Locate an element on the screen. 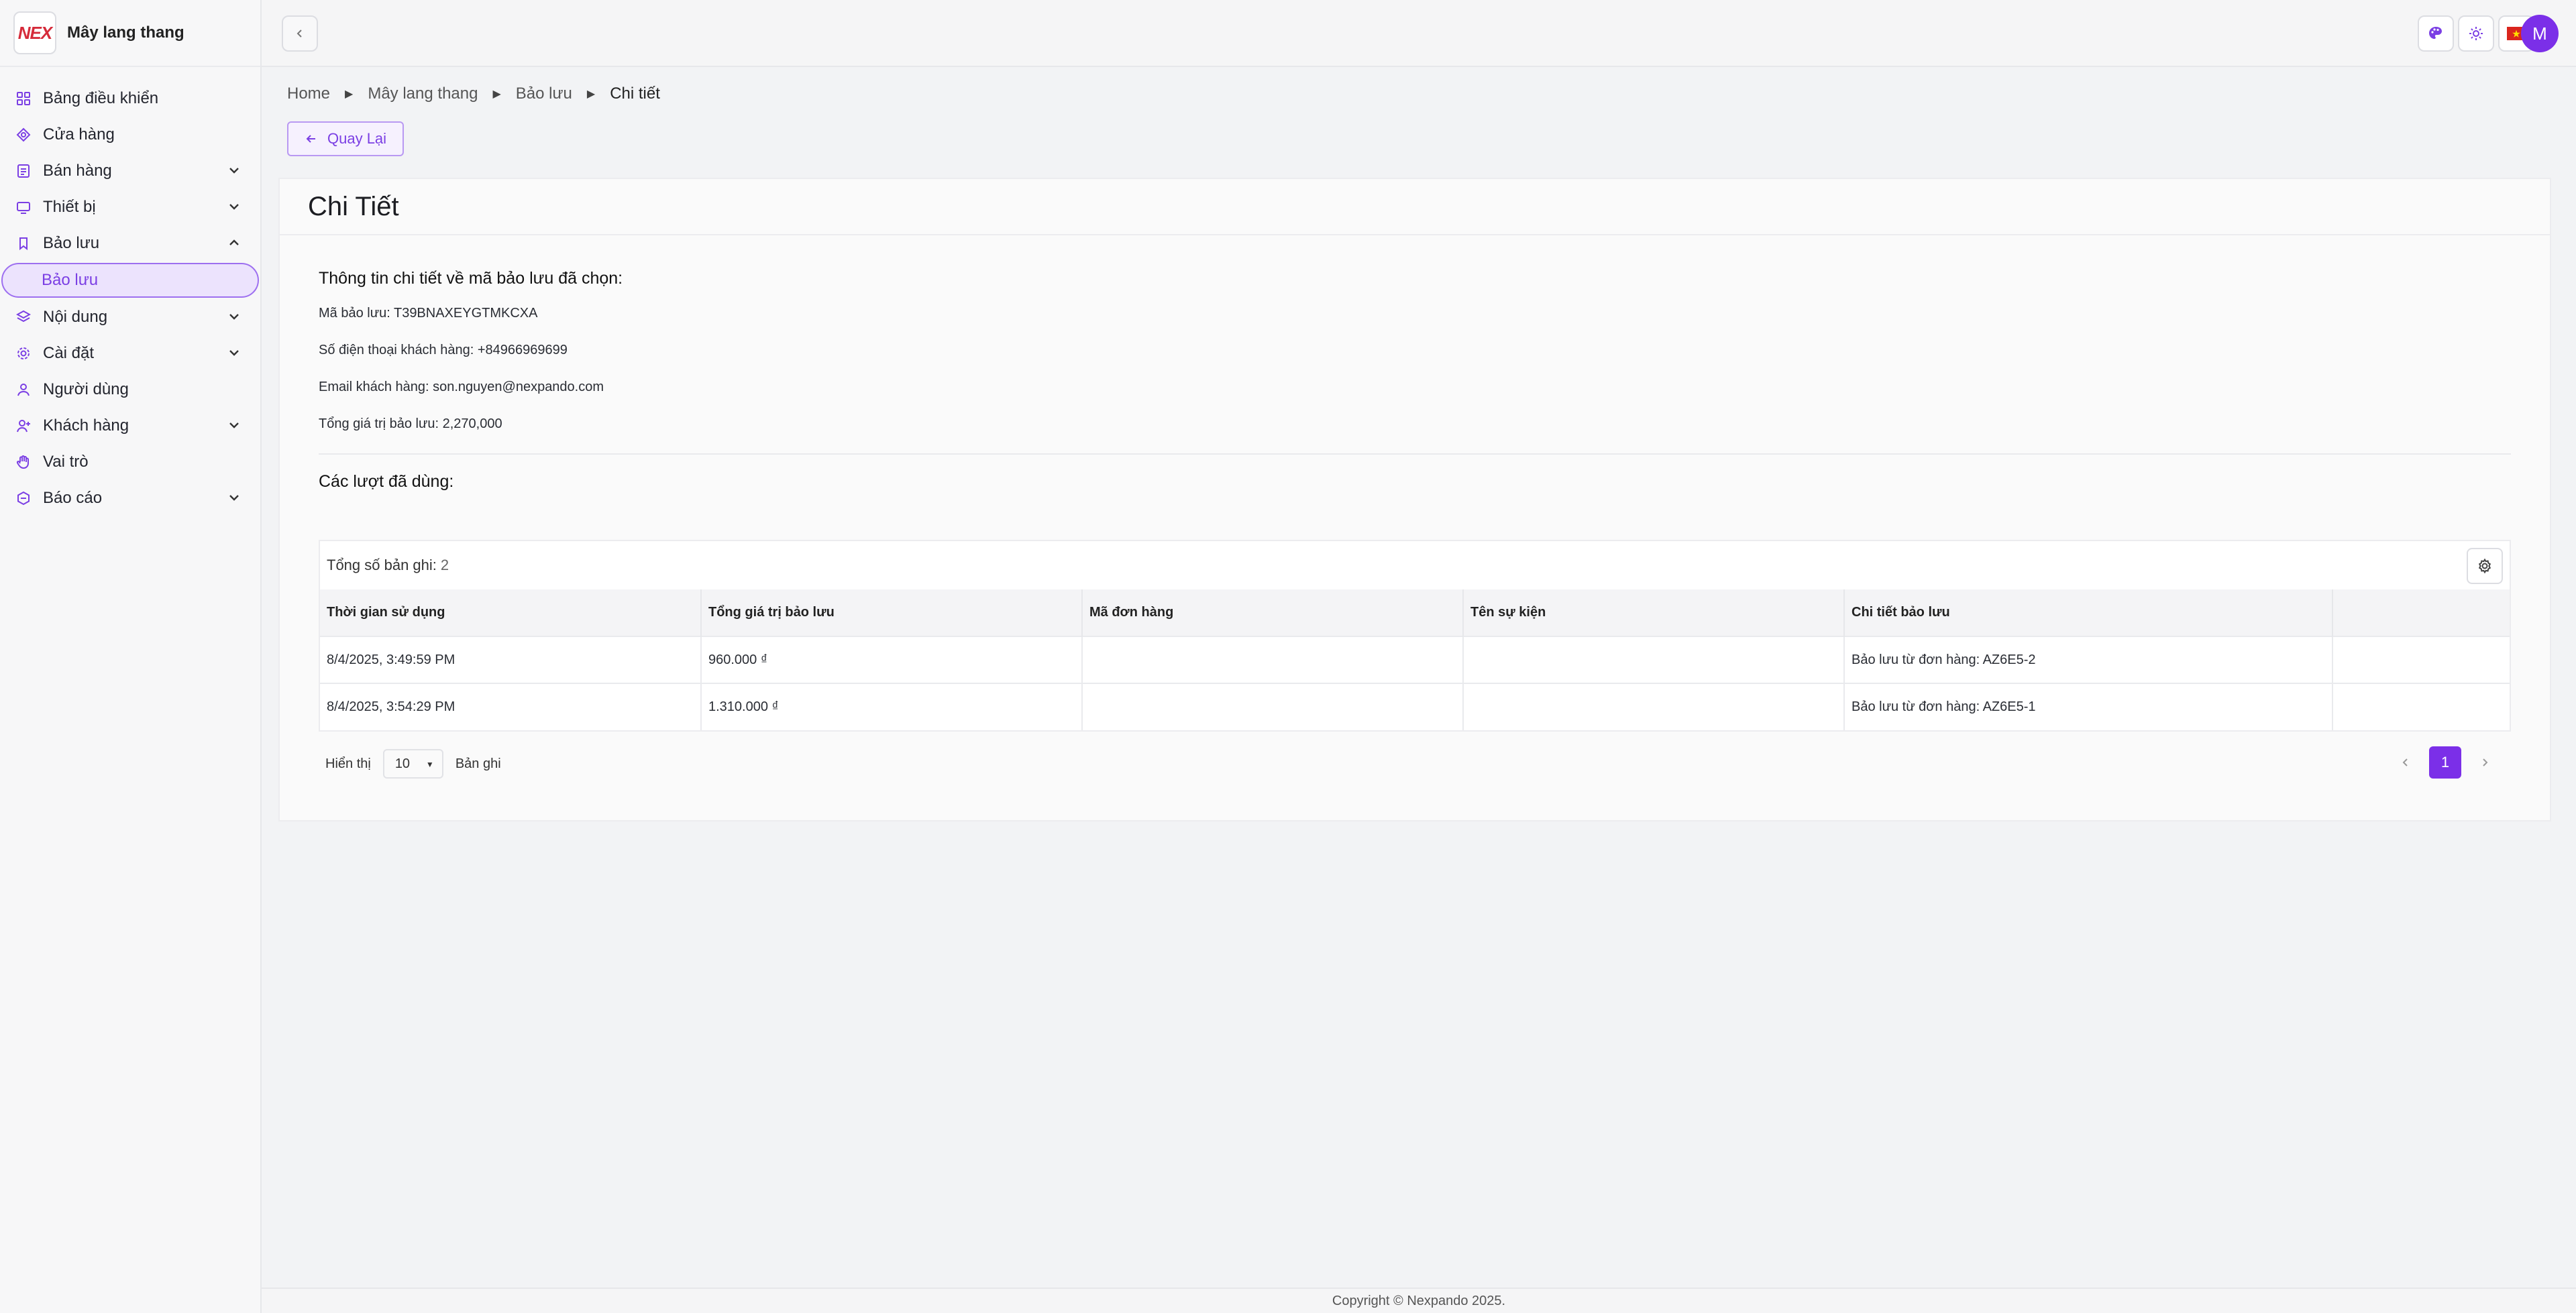 This screenshot has width=2576, height=1313. reserve-code: Mã bảo lưu: T39BNAXEYGTMKCXA is located at coordinates (428, 313).